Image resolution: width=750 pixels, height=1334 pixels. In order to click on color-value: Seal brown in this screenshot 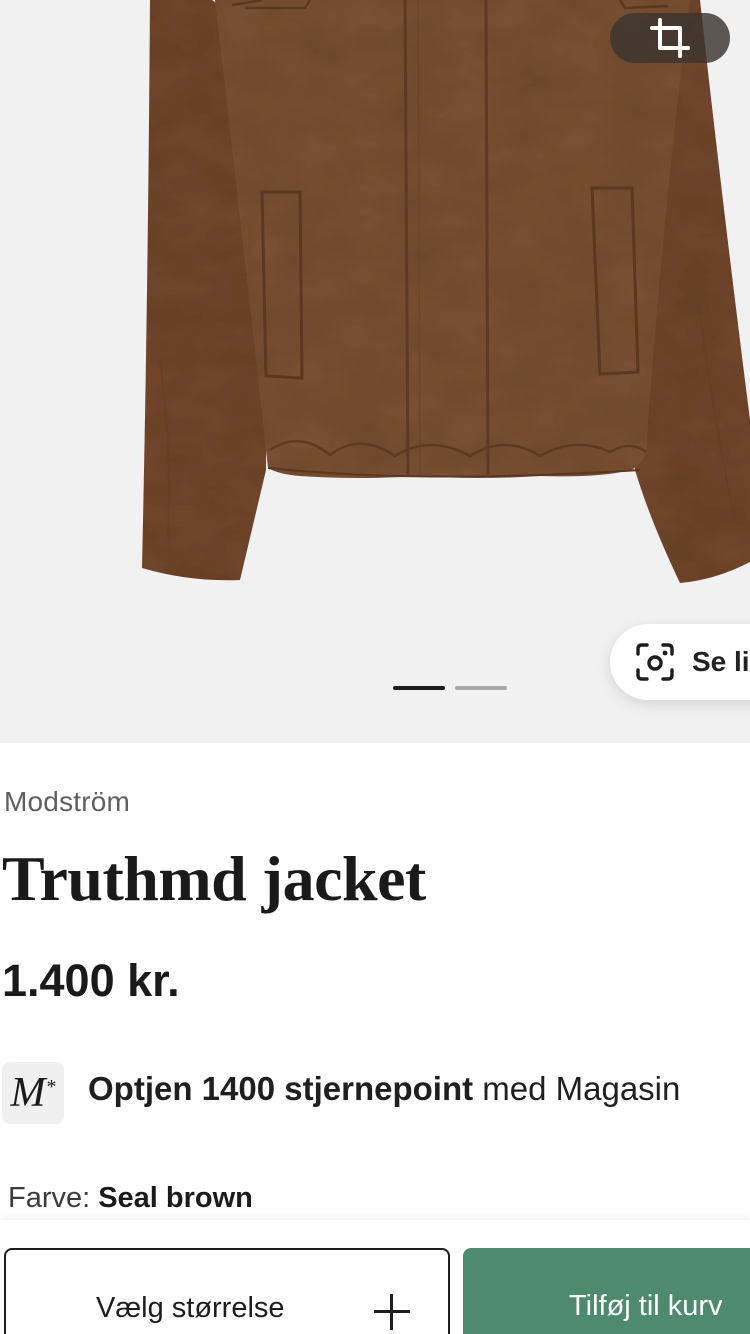, I will do `click(175, 1198)`.